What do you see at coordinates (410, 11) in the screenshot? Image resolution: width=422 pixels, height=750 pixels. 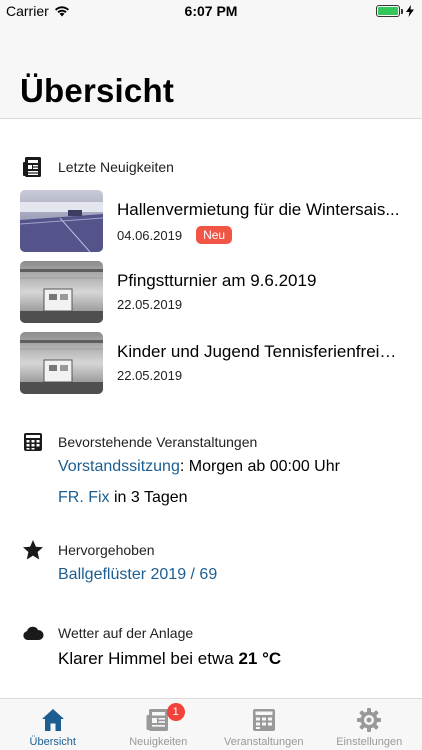 I see `charging-bolt-icon` at bounding box center [410, 11].